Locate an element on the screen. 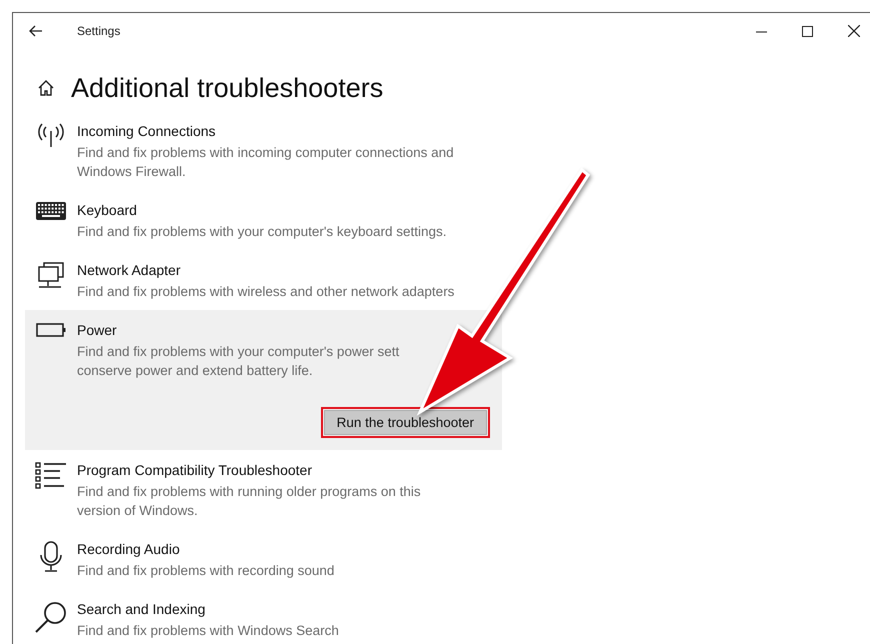 Image resolution: width=870 pixels, height=644 pixels. troubleshooter-description: Find and fix problems with running older programs on this version of Windows. is located at coordinates (249, 501).